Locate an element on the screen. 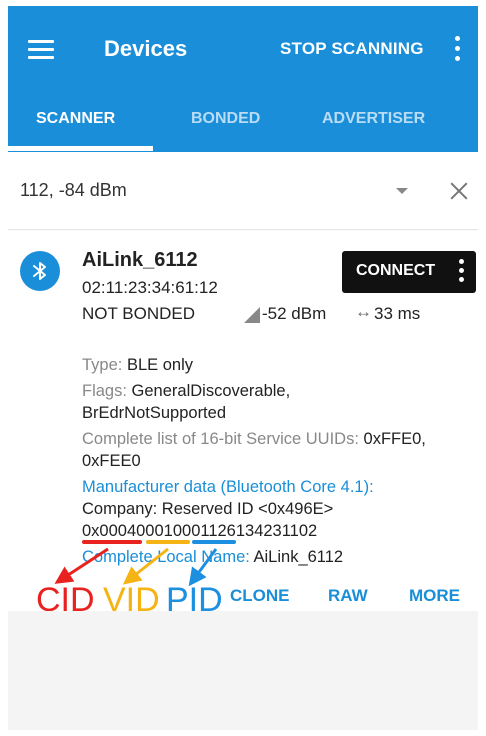 The image size is (486, 736). pid-arrow is located at coordinates (203, 567).